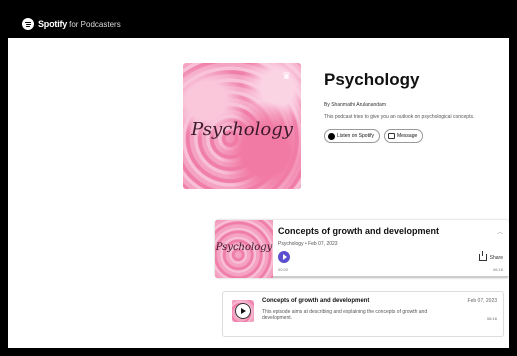 Image resolution: width=517 pixels, height=356 pixels. I want to click on listen-on-spotify-button: Listen on Spotify, so click(352, 136).